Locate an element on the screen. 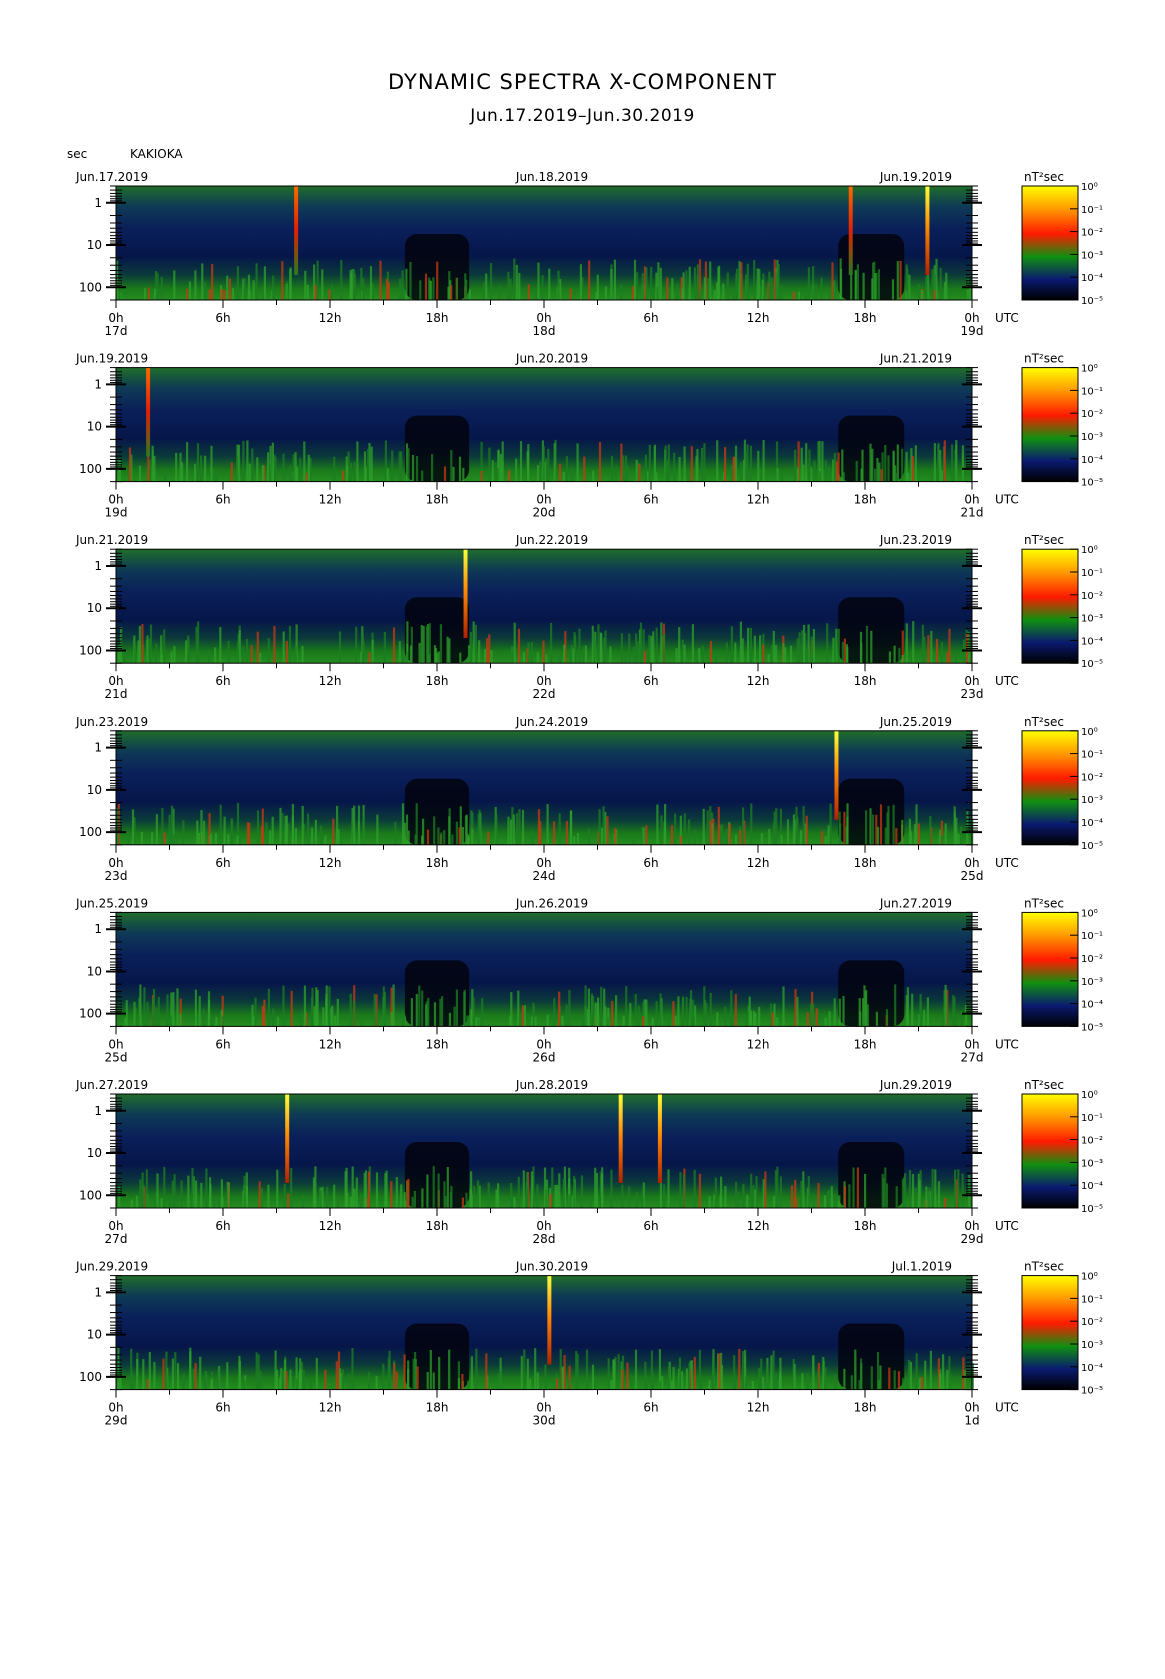  colorbar-tick-label: 10⁰ is located at coordinates (1089, 369).